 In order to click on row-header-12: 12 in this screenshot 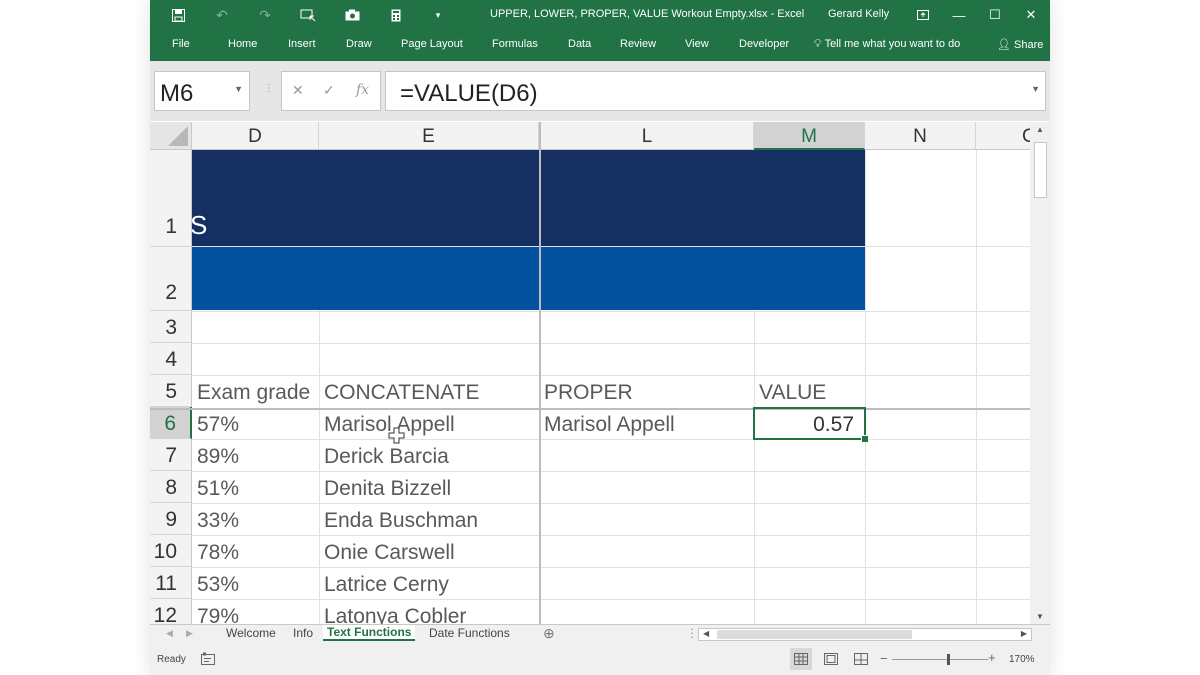, I will do `click(171, 611)`.